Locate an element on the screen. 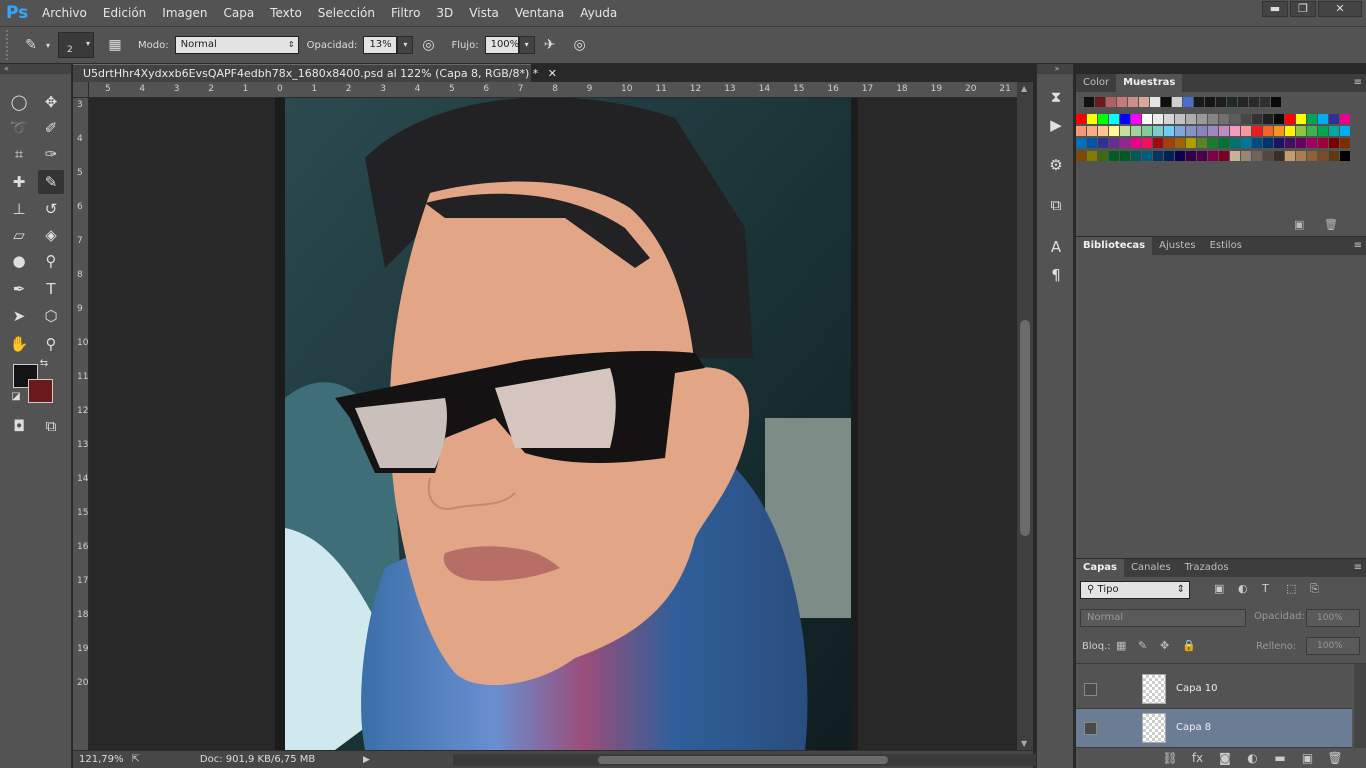 The image size is (1366, 768). scroll-down-icon: ▼ is located at coordinates (1024, 743).